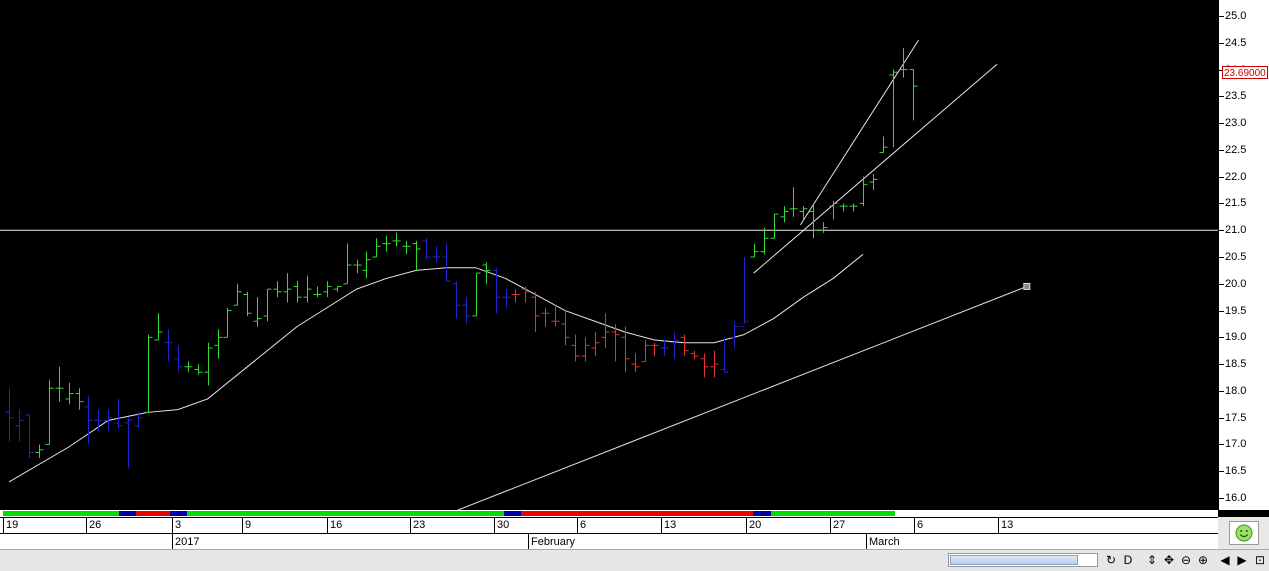 This screenshot has width=1269, height=571. What do you see at coordinates (884, 542) in the screenshot?
I see `month-label: March` at bounding box center [884, 542].